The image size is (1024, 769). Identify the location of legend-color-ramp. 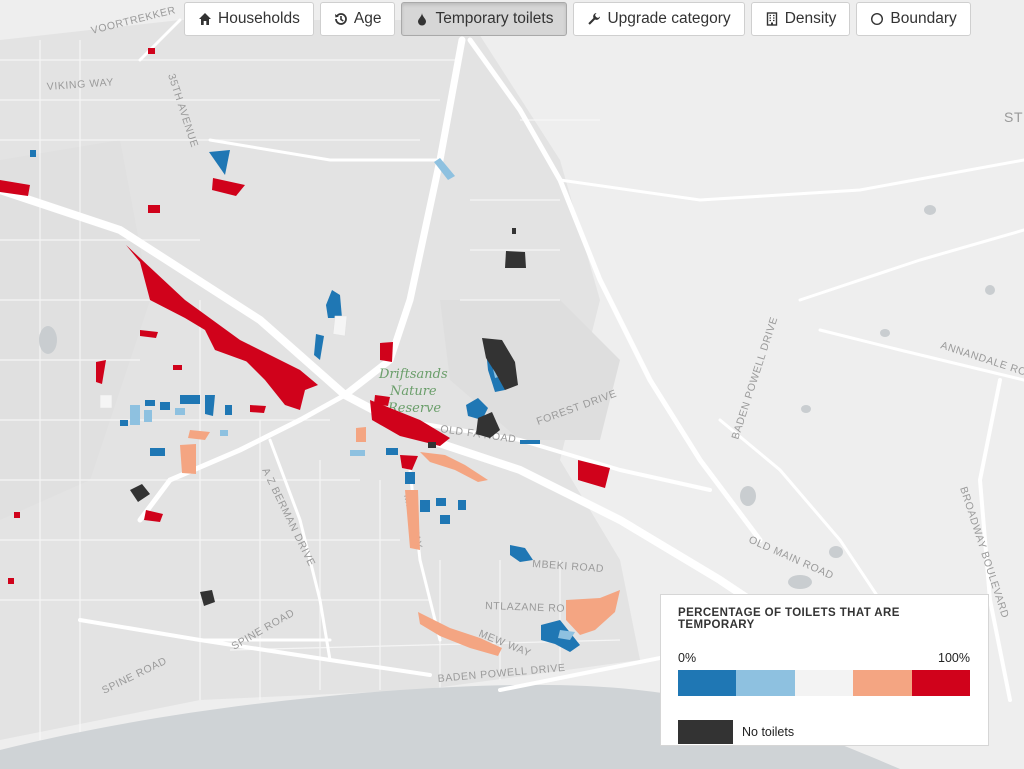
(824, 683).